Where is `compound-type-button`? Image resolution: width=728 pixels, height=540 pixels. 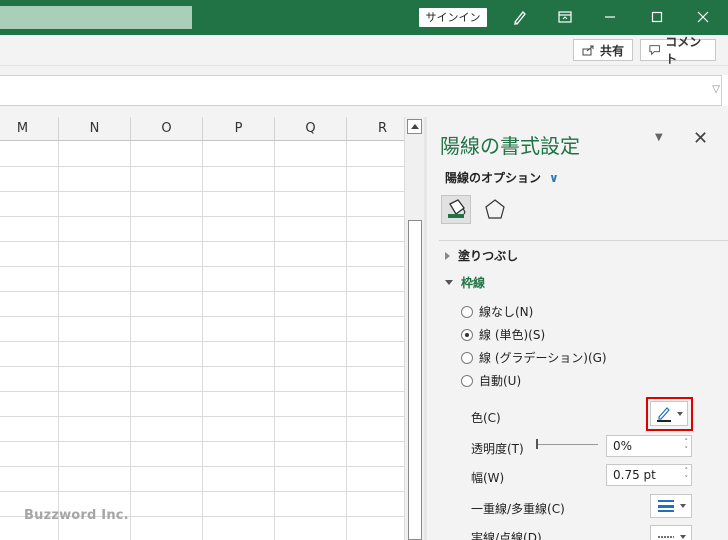
compound-type-button is located at coordinates (671, 506).